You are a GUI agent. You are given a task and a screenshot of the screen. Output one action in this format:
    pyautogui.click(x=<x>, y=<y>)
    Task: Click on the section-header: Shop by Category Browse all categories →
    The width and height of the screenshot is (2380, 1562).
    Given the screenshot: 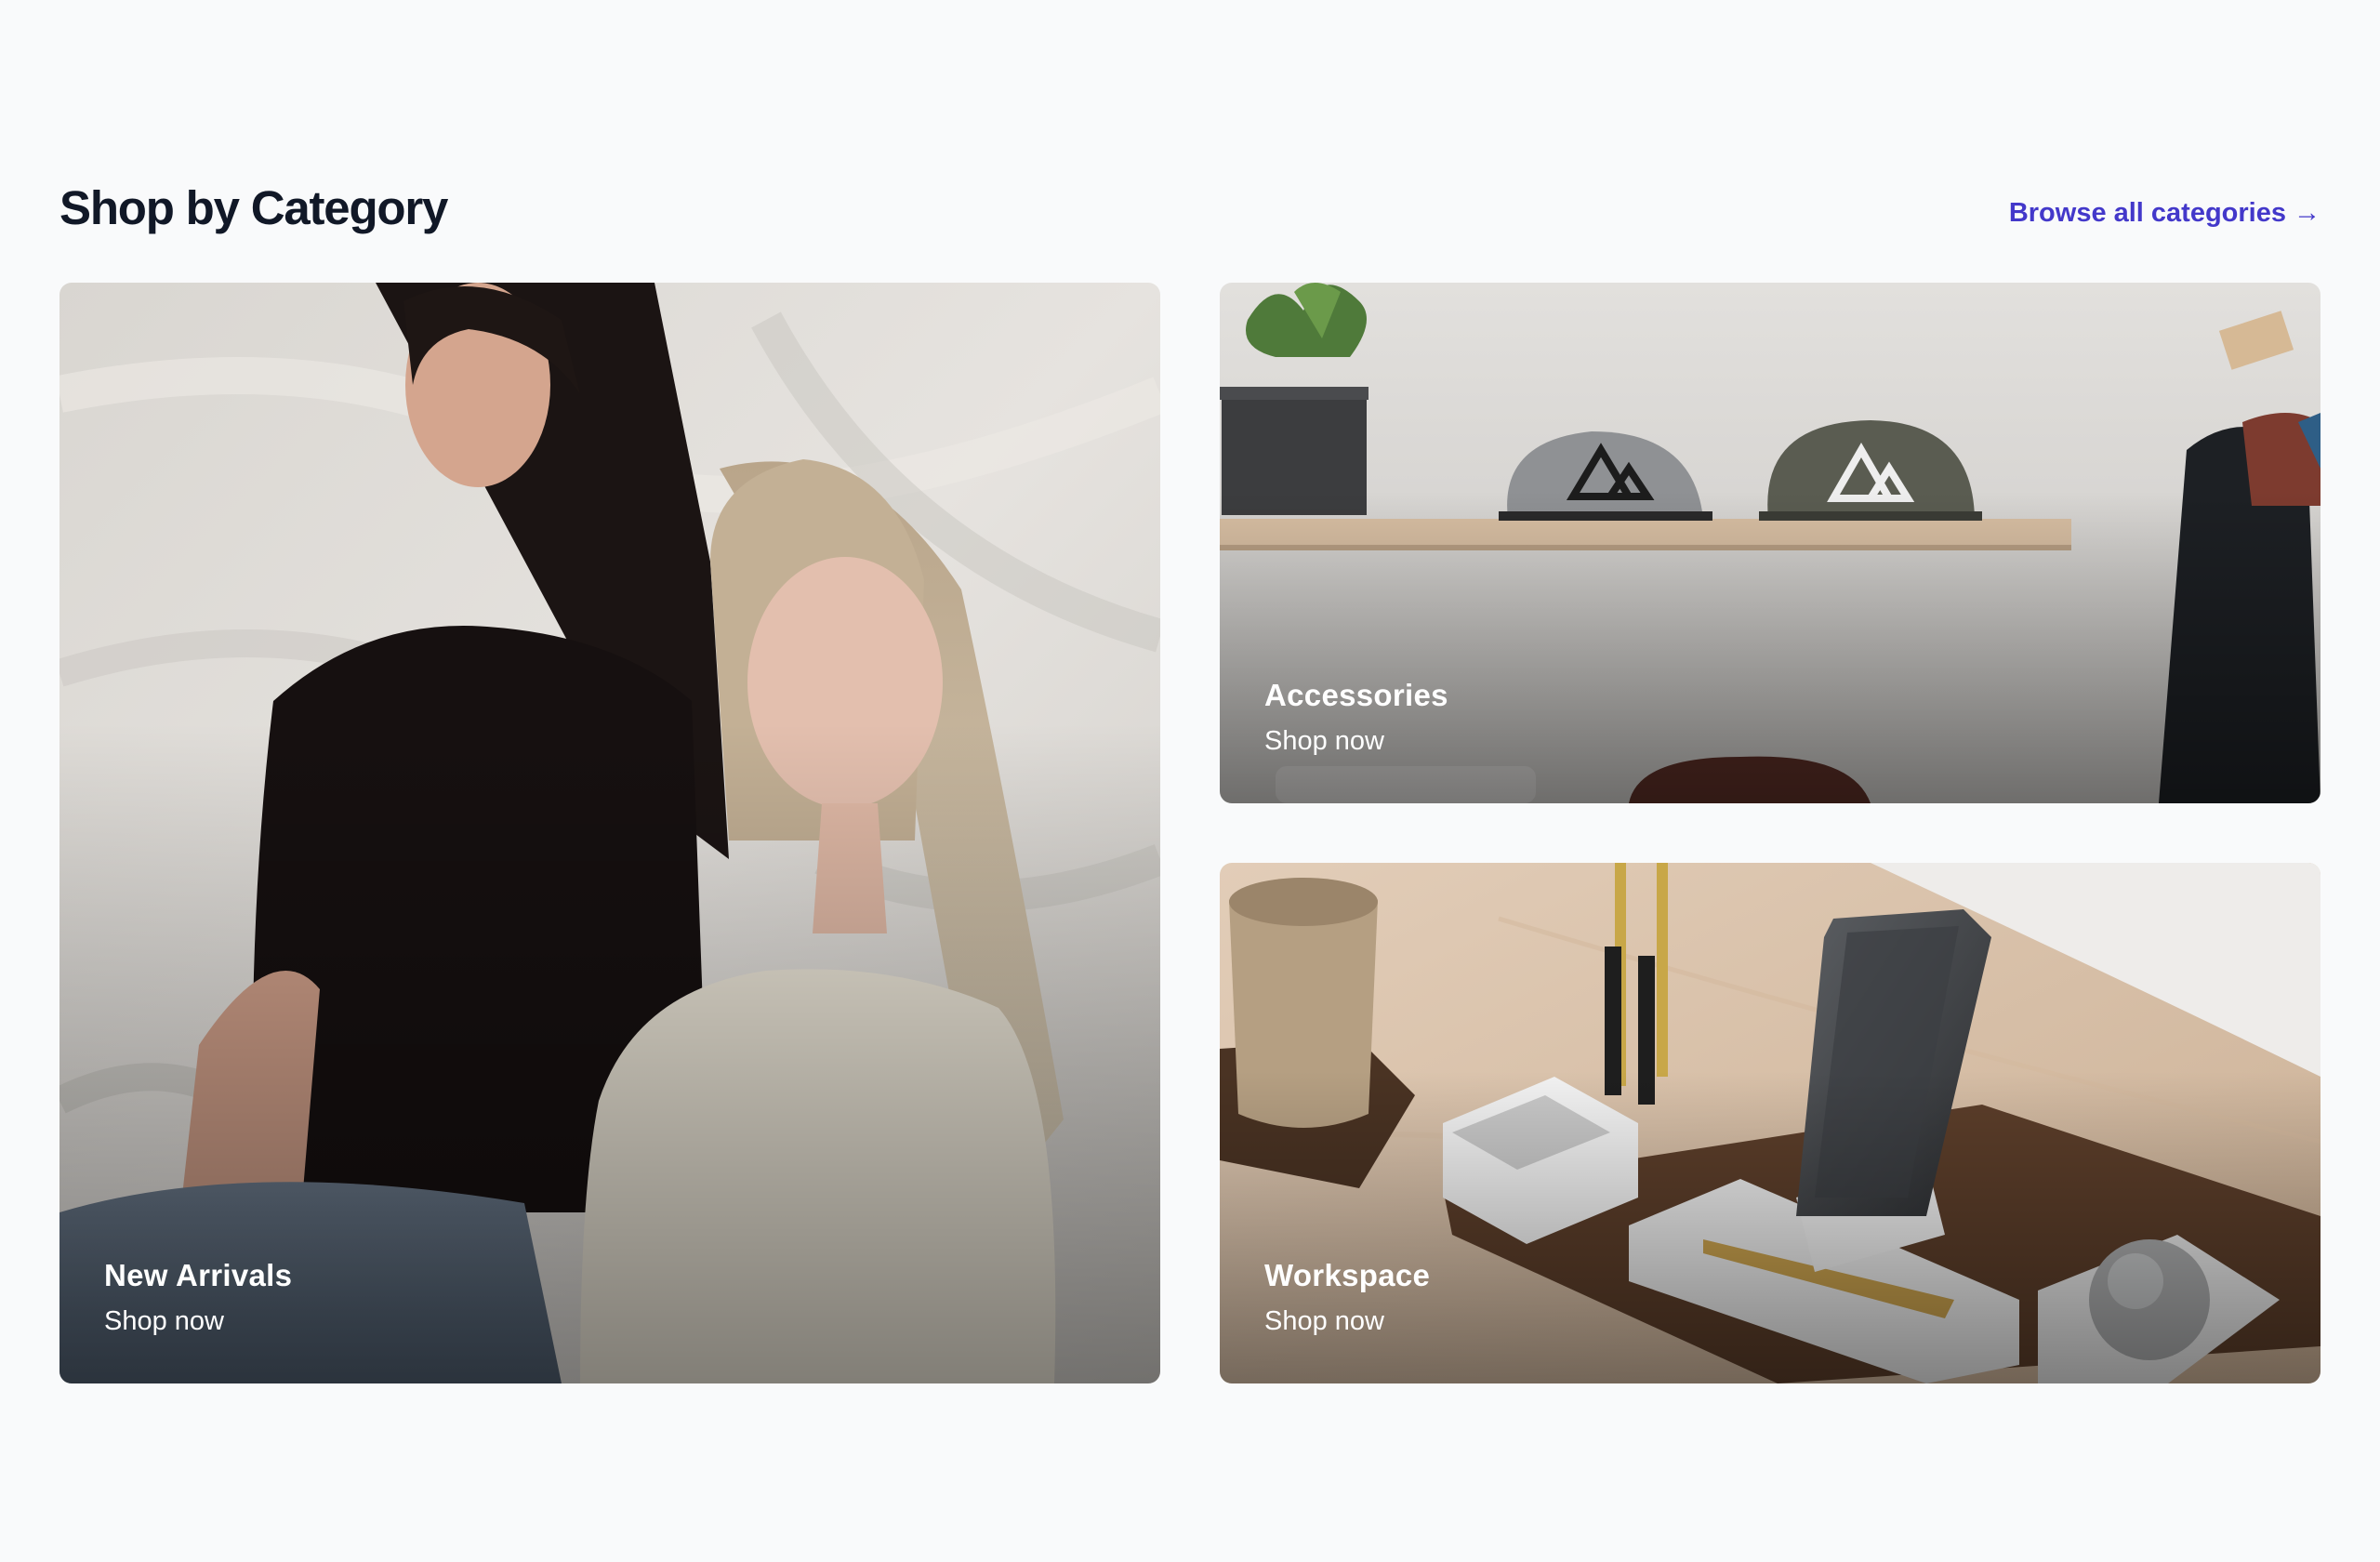 What is the action you would take?
    pyautogui.click(x=1190, y=208)
    